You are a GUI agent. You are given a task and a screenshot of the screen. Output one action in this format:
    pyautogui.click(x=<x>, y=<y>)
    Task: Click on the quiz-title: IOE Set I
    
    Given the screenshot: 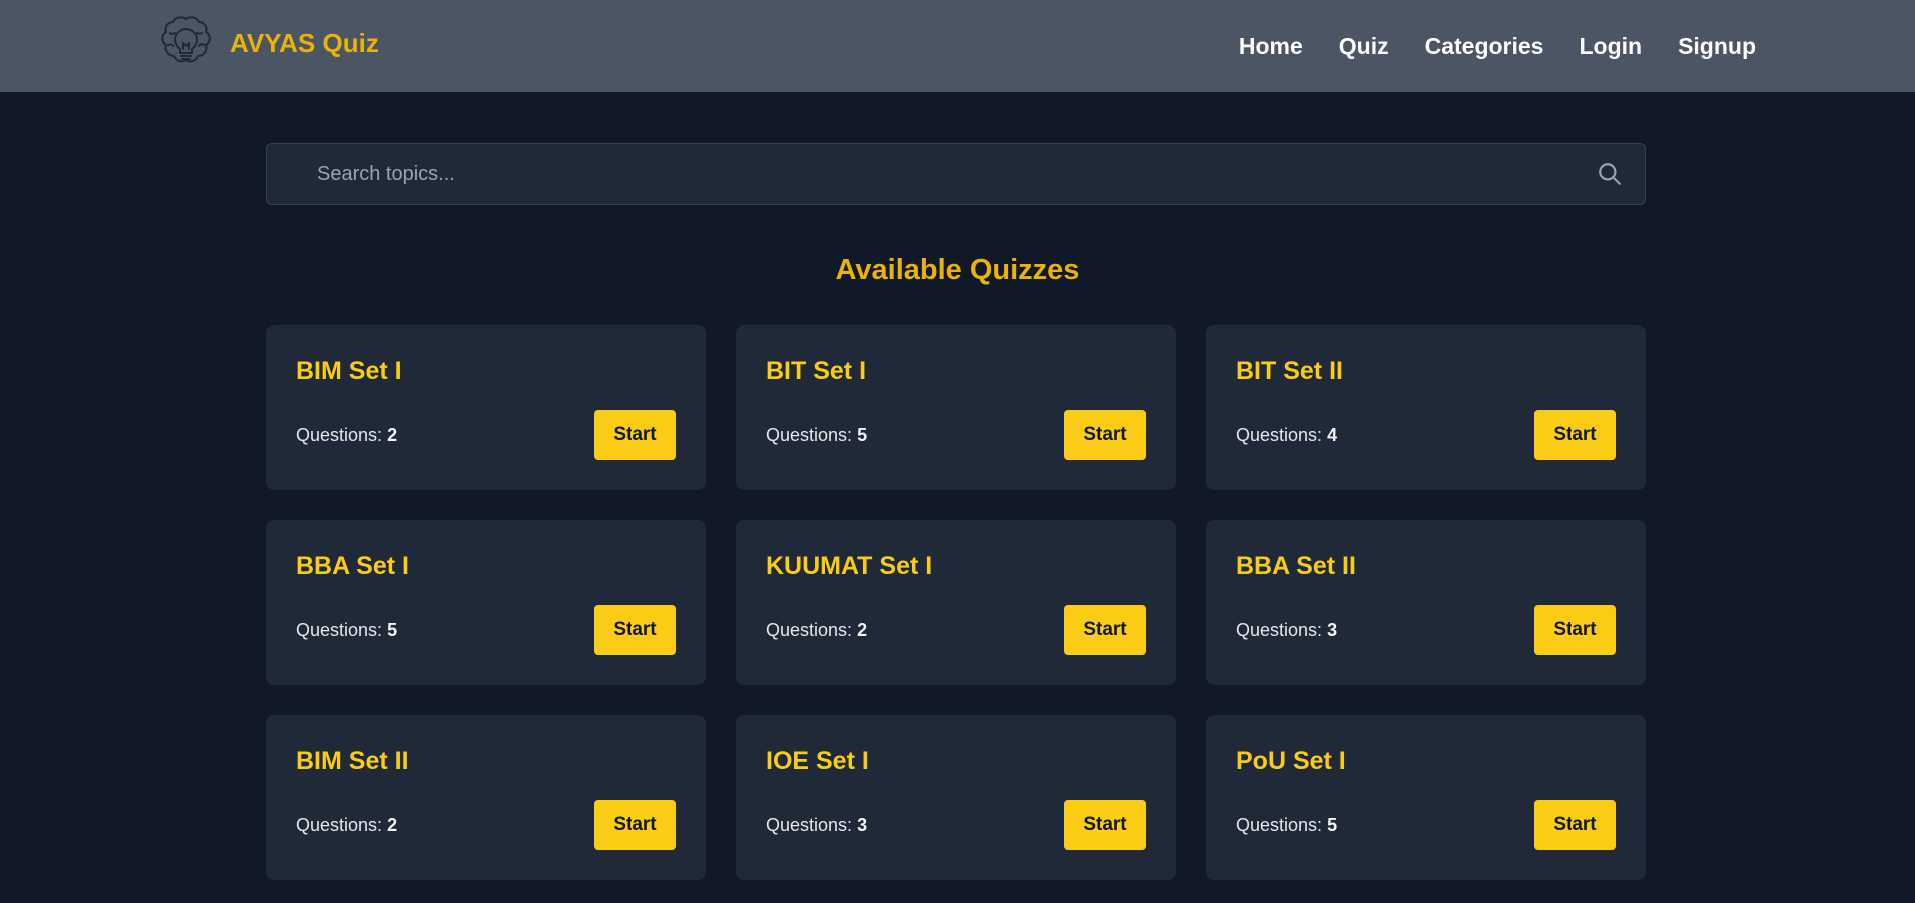 What is the action you would take?
    pyautogui.click(x=817, y=761)
    